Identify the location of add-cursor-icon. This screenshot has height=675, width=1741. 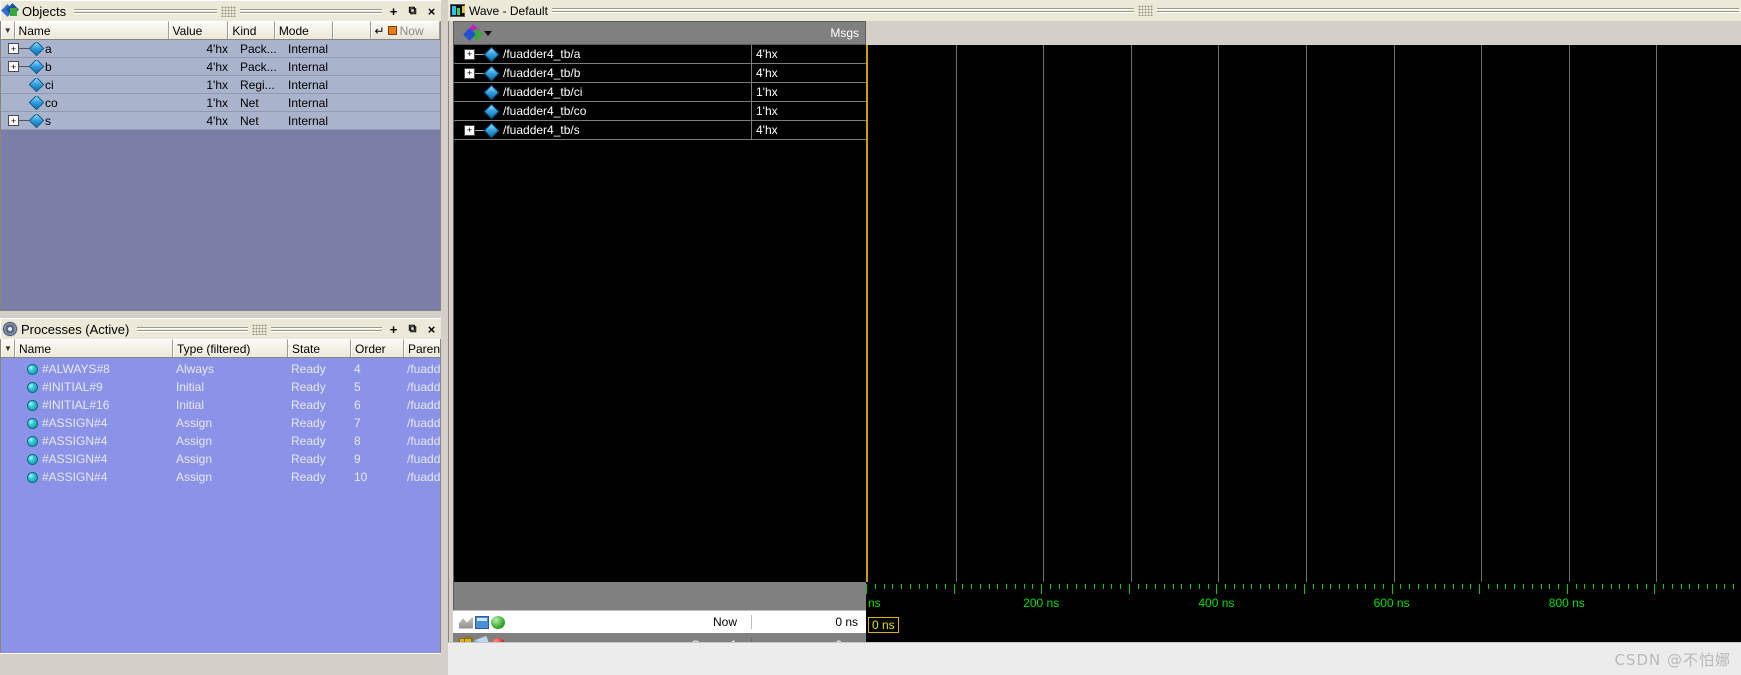
(498, 622).